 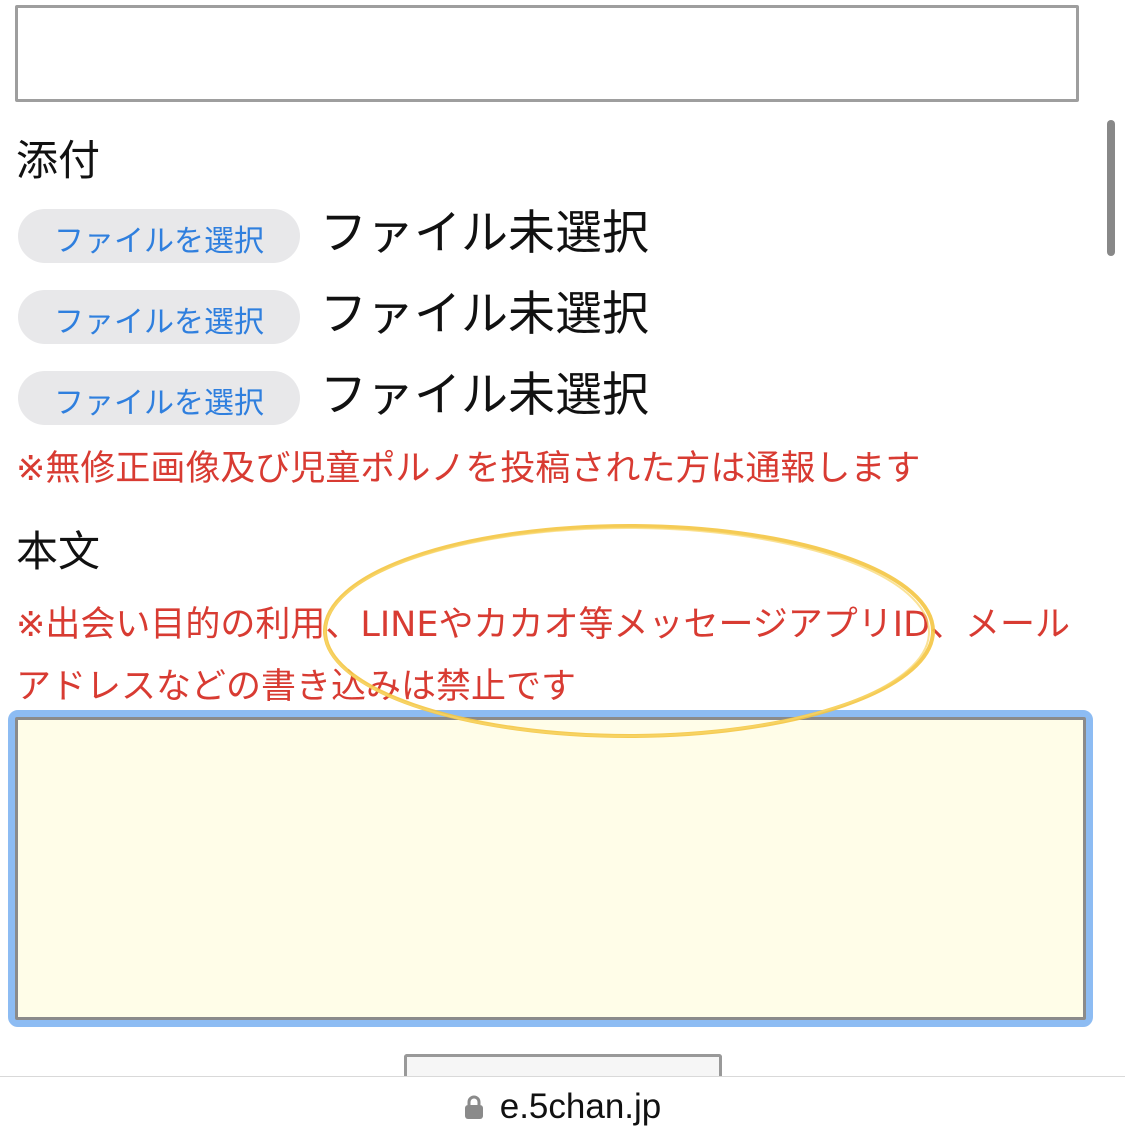 What do you see at coordinates (543, 625) in the screenshot?
I see `body-warning-line-1: ※出会い目的の利用、LINEやカカオ等メッセージアプリID、メール` at bounding box center [543, 625].